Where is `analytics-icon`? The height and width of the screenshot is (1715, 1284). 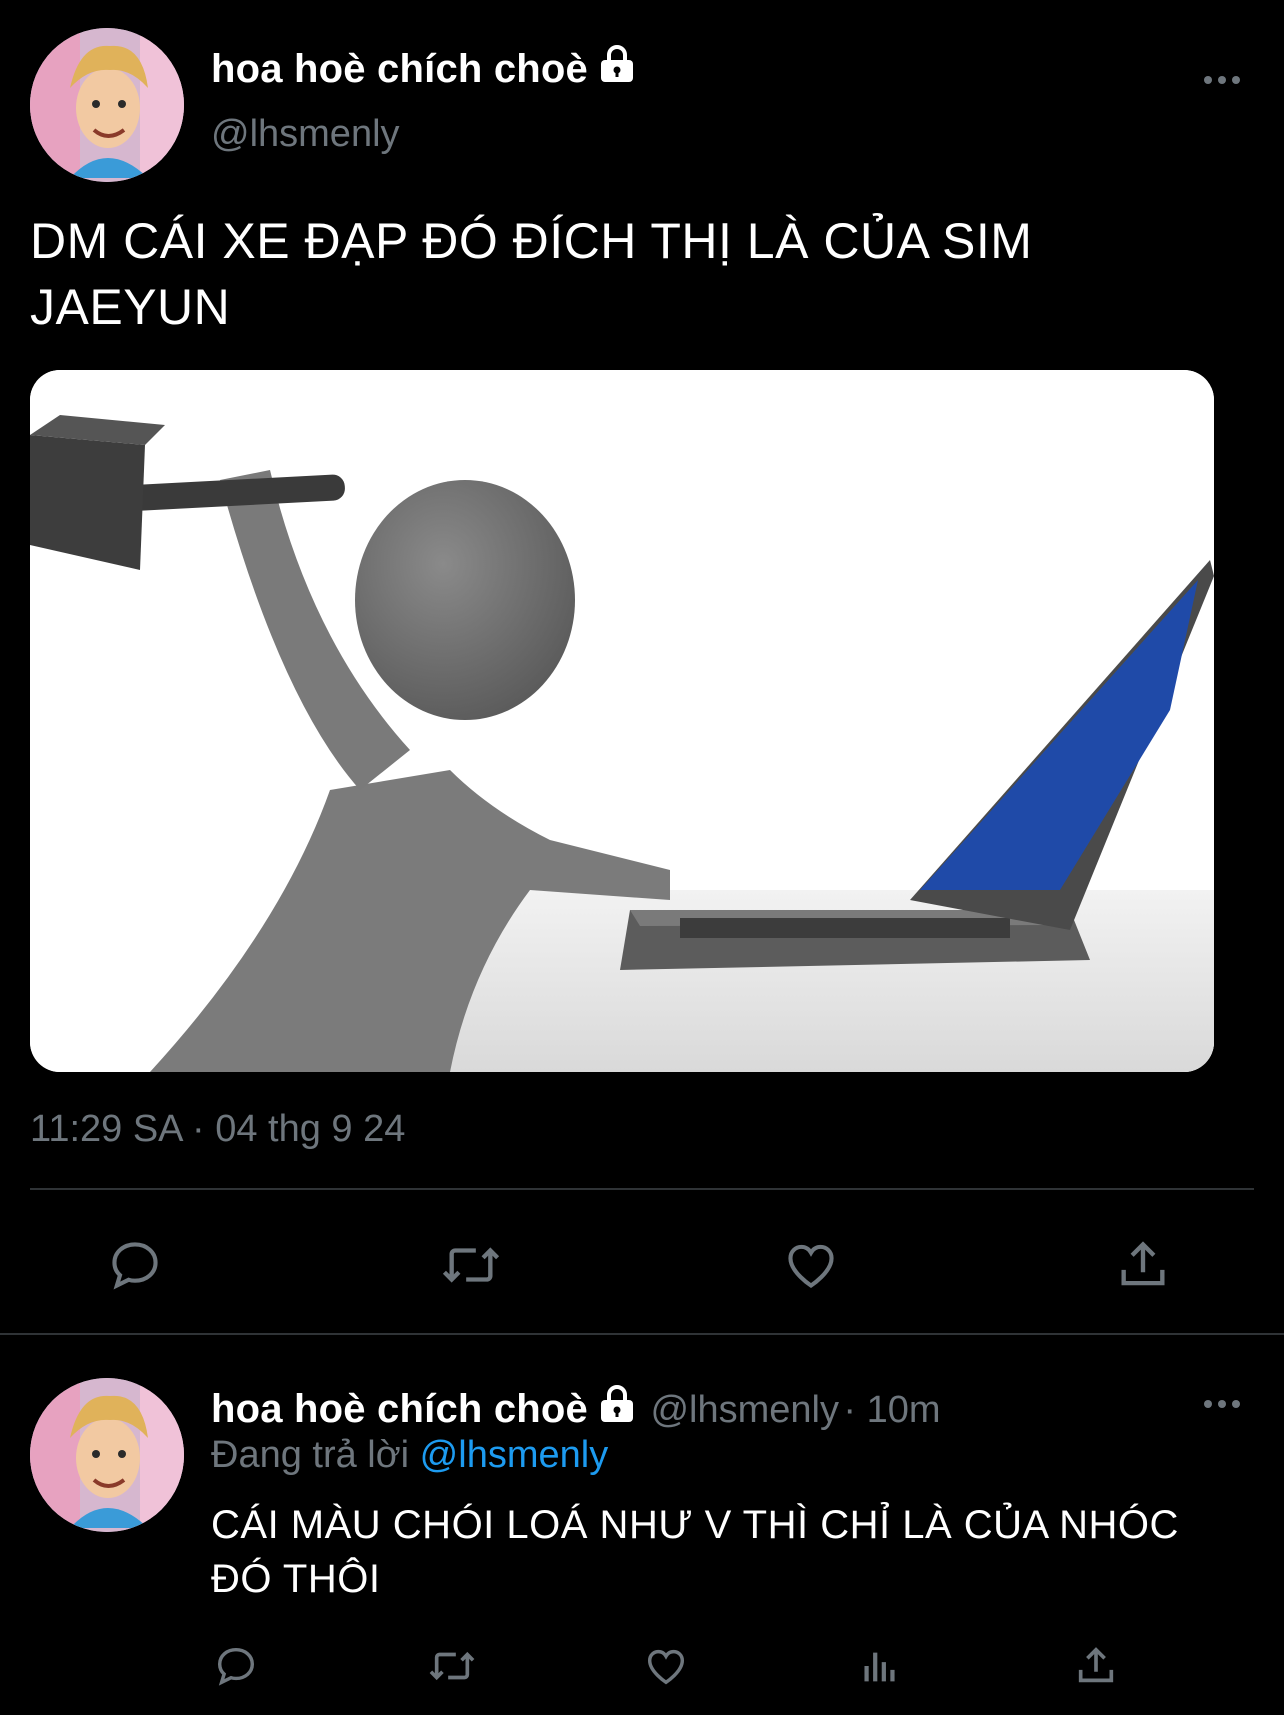
analytics-icon is located at coordinates (879, 1667).